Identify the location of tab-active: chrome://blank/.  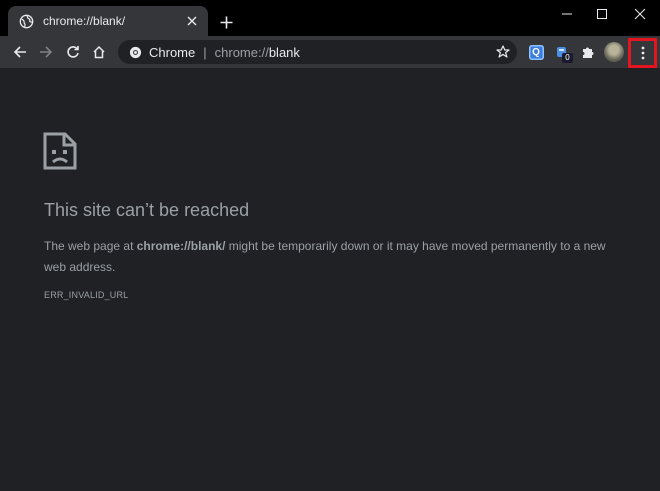
(108, 21).